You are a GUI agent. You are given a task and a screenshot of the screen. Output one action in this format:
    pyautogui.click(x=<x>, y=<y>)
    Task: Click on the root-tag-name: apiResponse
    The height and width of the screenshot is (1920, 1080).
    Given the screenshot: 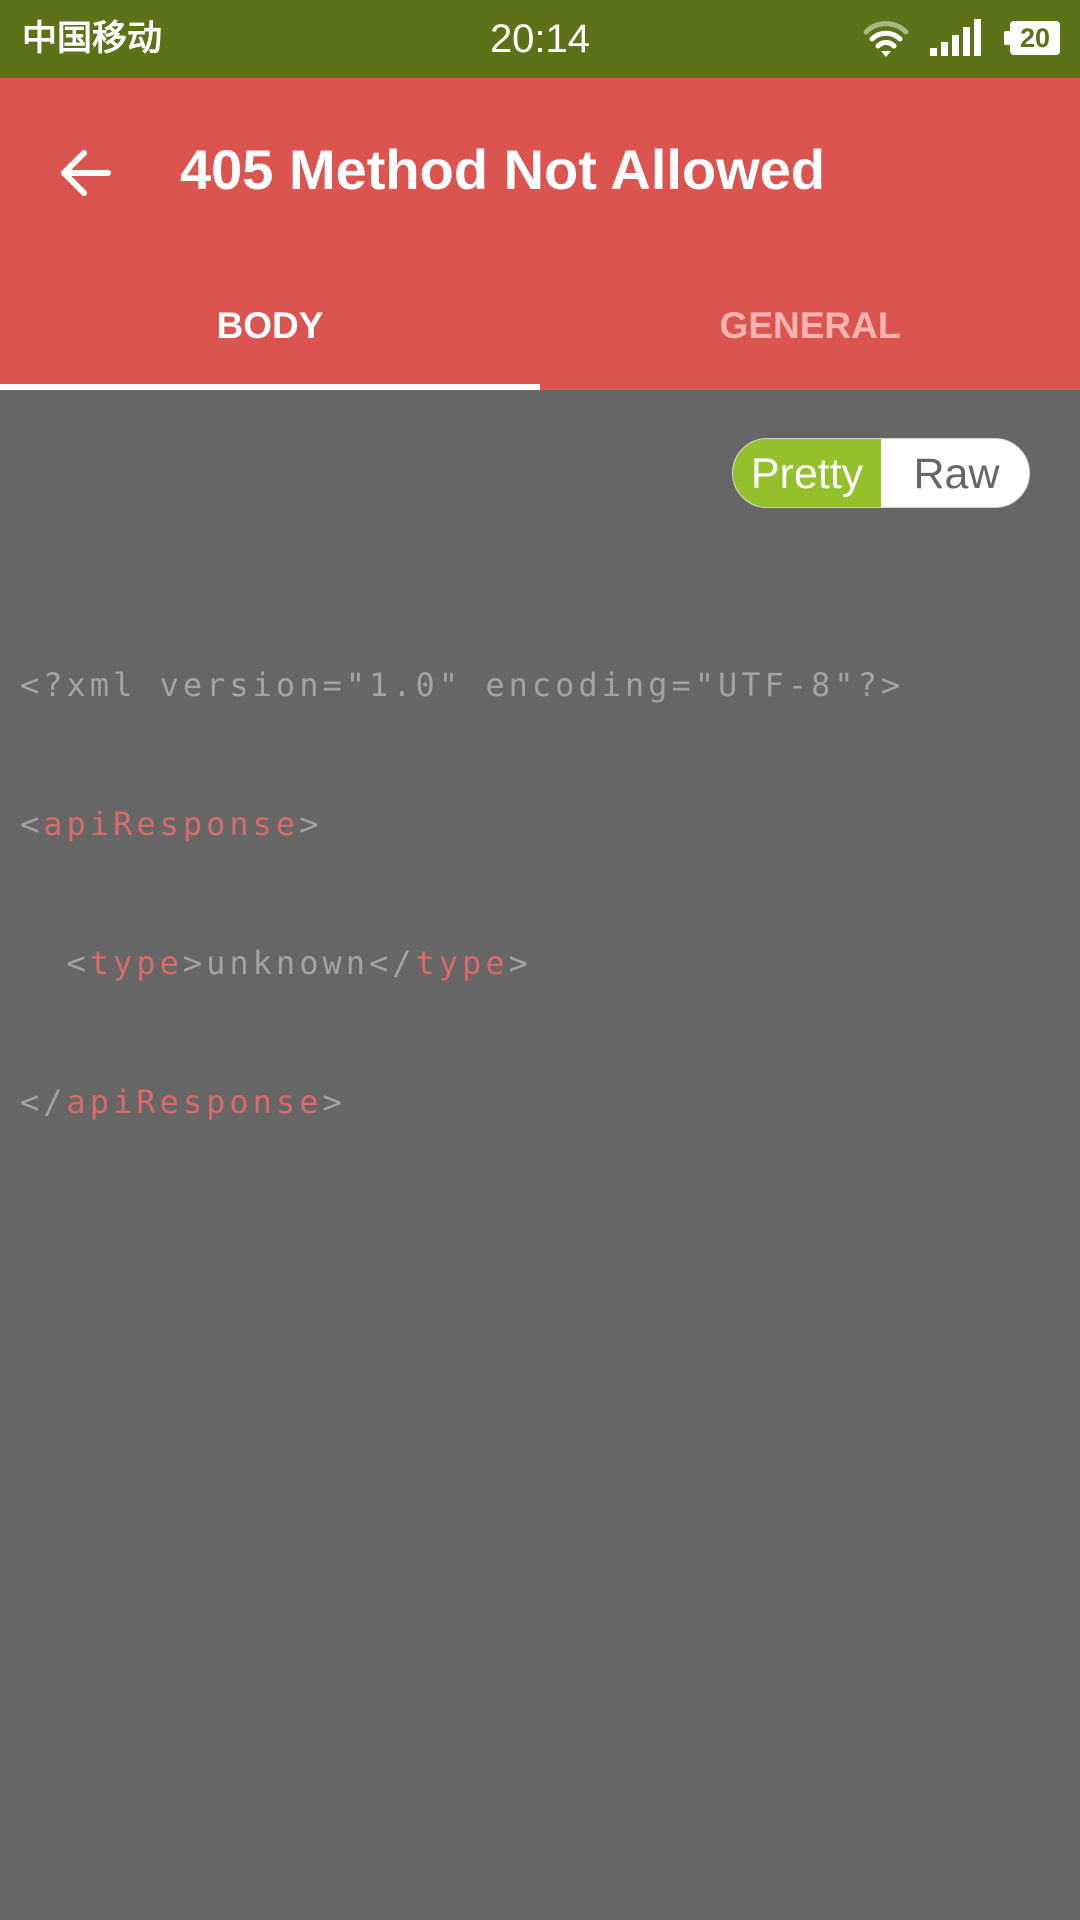 What is the action you would take?
    pyautogui.click(x=171, y=824)
    